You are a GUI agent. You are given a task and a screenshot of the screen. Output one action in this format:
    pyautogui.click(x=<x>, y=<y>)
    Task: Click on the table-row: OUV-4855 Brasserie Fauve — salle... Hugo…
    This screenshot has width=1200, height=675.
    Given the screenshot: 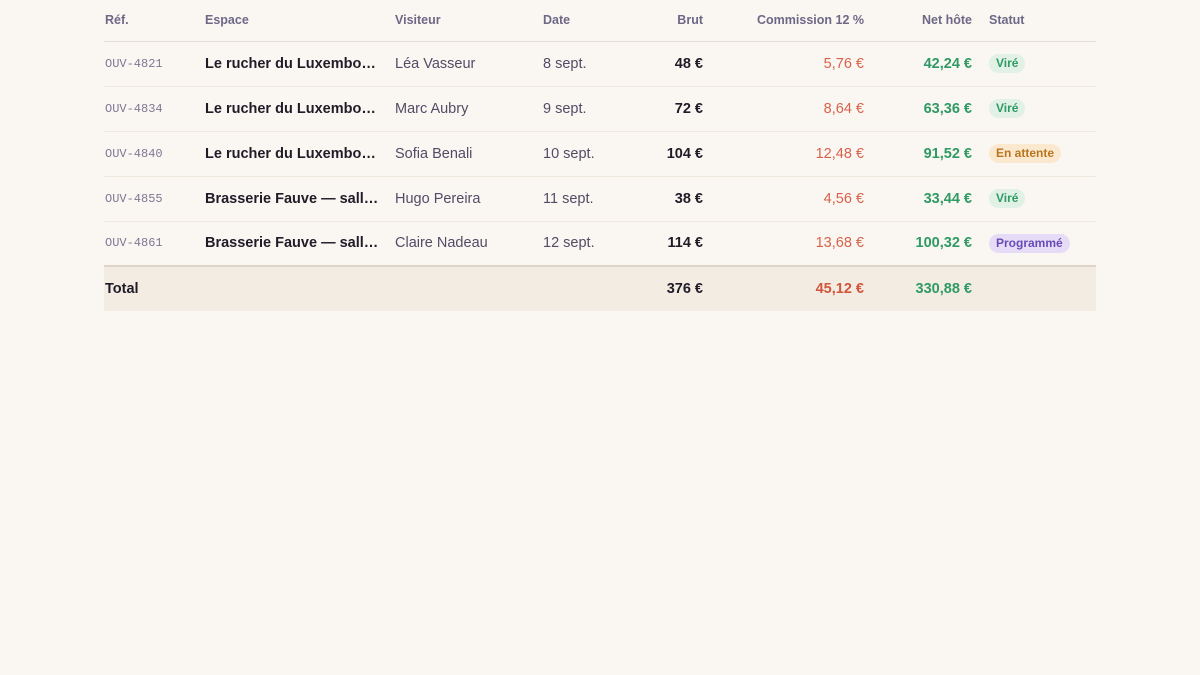 What is the action you would take?
    pyautogui.click(x=600, y=199)
    